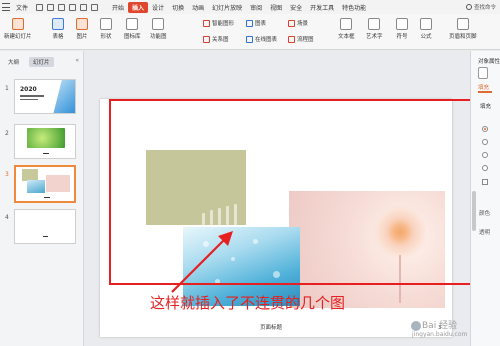  Describe the element at coordinates (489, 62) in the screenshot. I see `panel-title: 对象属性` at that location.